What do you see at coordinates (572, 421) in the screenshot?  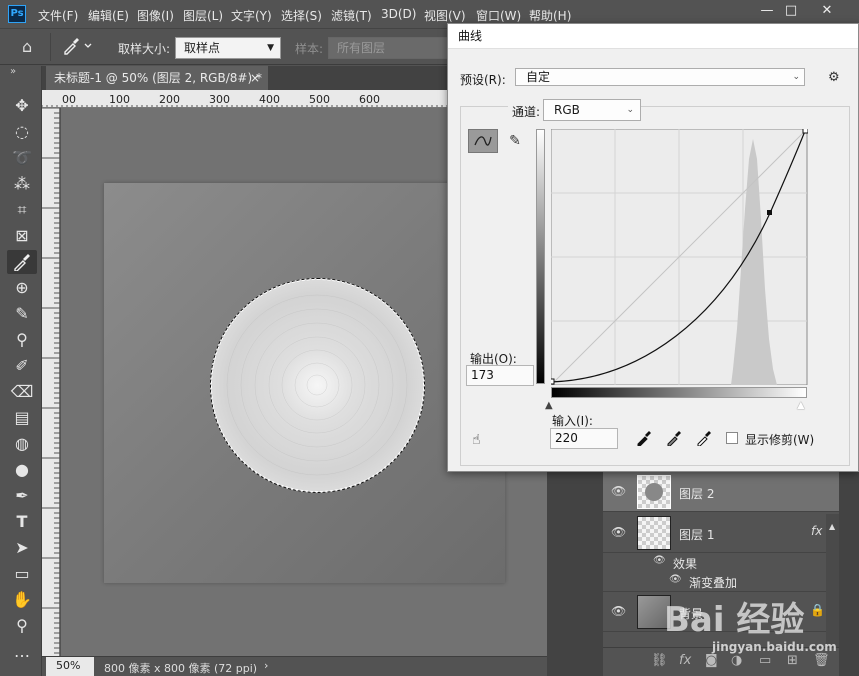 I see `input-label: 输入(I):` at bounding box center [572, 421].